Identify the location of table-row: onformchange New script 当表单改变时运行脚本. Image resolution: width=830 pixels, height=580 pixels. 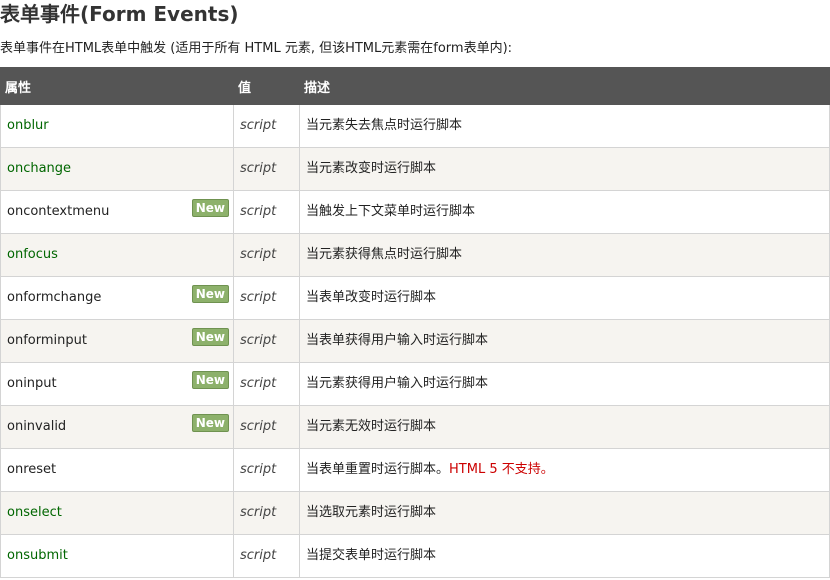
(415, 298).